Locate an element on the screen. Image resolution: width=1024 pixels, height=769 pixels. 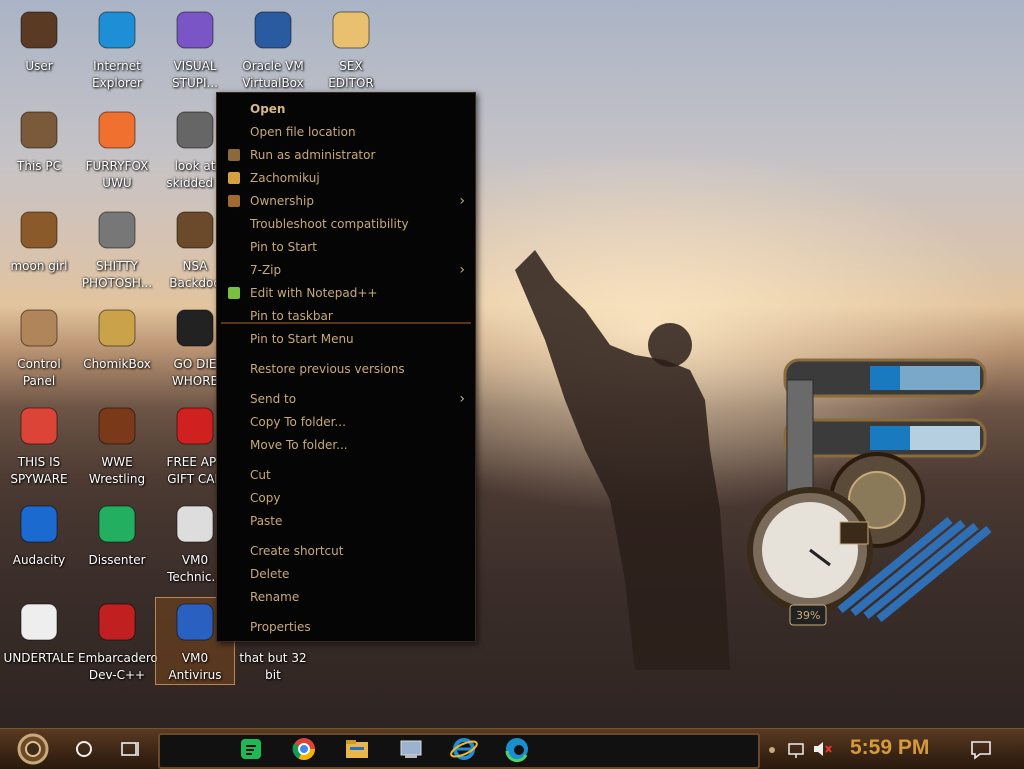
desktop-icon-chomikbox: ChomikBox is located at coordinates (117, 338).